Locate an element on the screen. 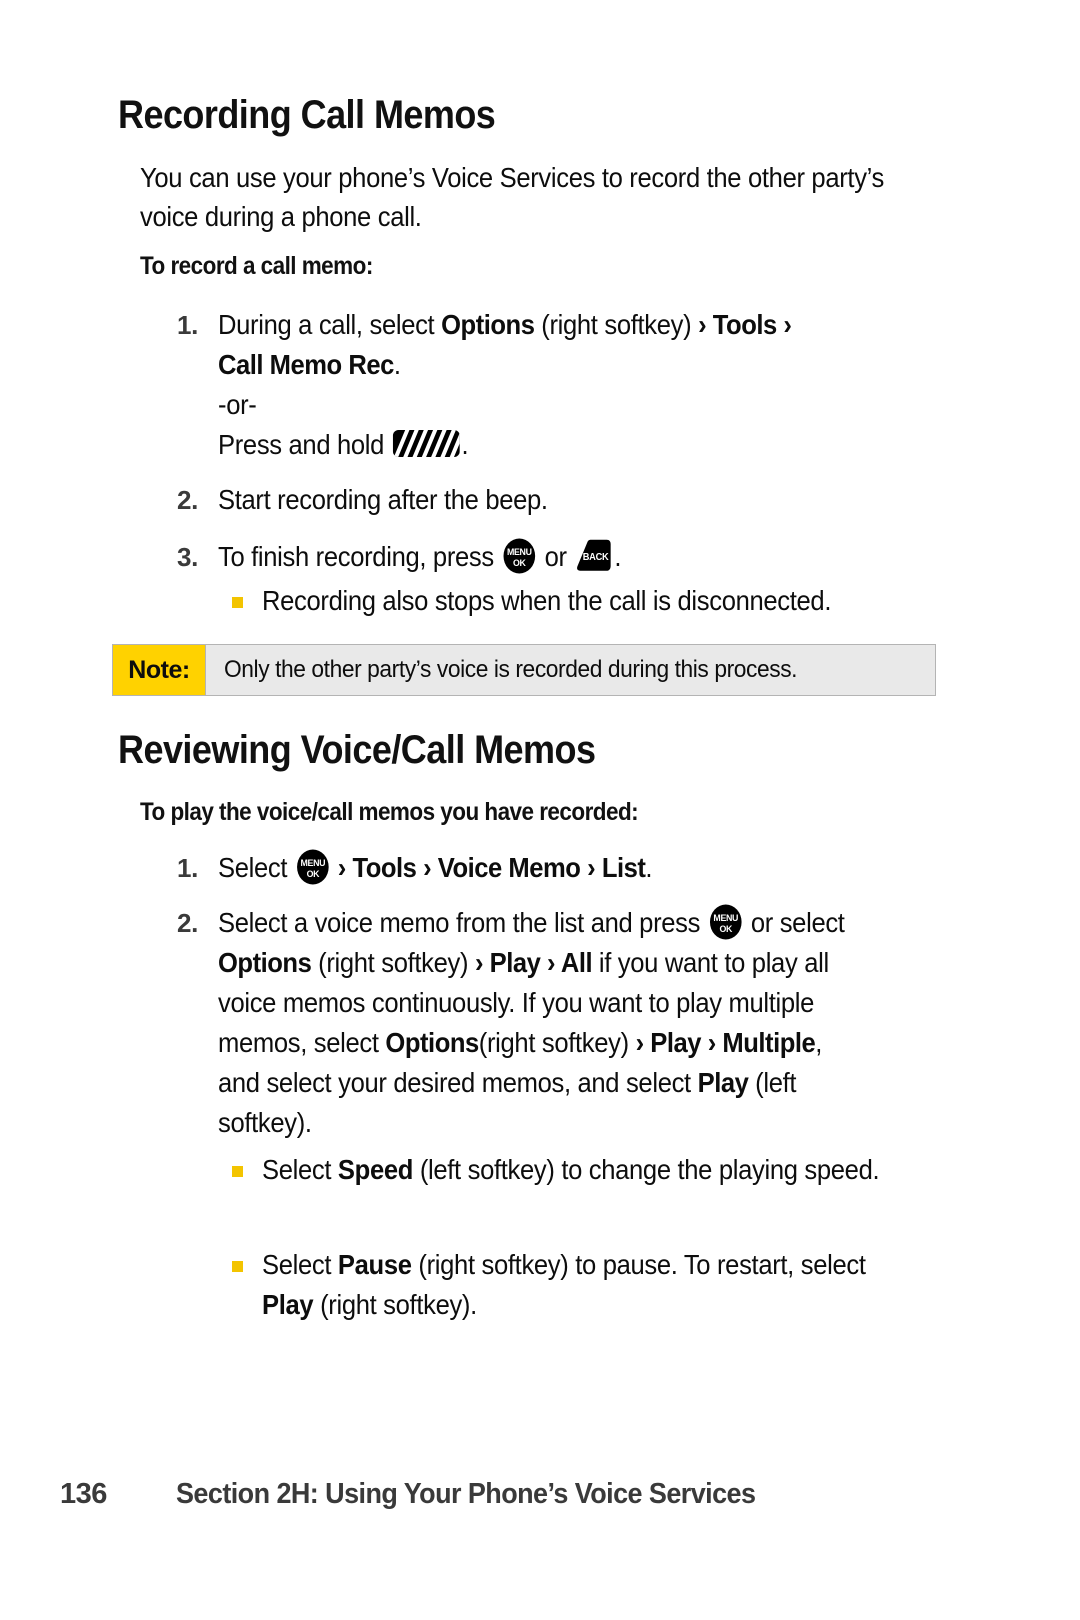 The image size is (1080, 1620). step-body: Start recording after the beep. is located at coordinates (383, 499).